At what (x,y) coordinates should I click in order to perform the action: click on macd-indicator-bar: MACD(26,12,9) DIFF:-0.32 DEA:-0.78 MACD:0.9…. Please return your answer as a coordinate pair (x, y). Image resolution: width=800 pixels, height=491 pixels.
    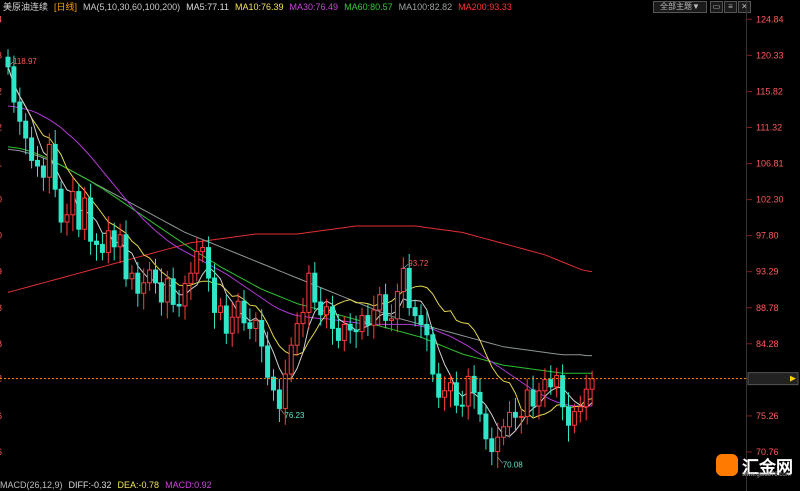
    Looking at the image, I should click on (400, 485).